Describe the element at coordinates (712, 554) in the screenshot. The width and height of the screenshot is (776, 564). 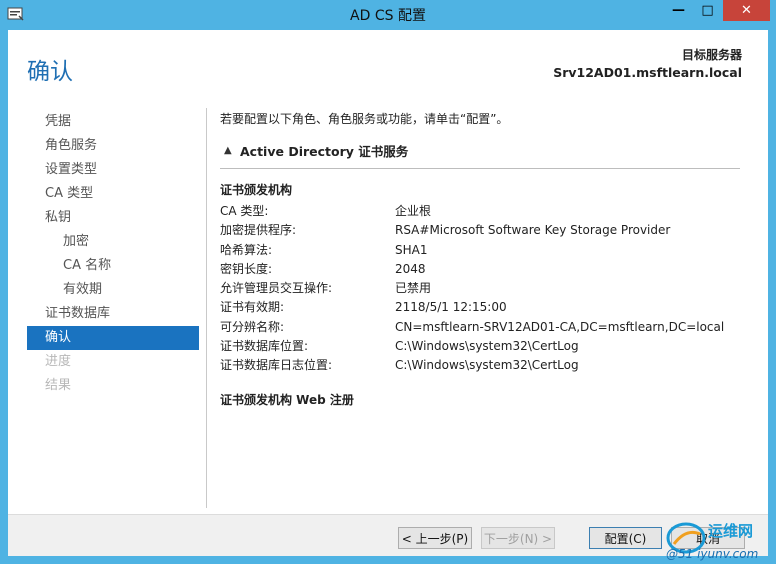
I see `watermark-subtext: @51 iyunv.com` at that location.